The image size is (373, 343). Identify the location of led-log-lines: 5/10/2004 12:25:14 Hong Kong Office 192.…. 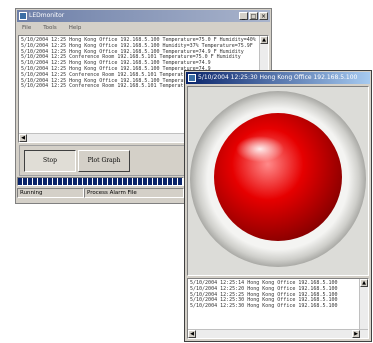
(278, 294).